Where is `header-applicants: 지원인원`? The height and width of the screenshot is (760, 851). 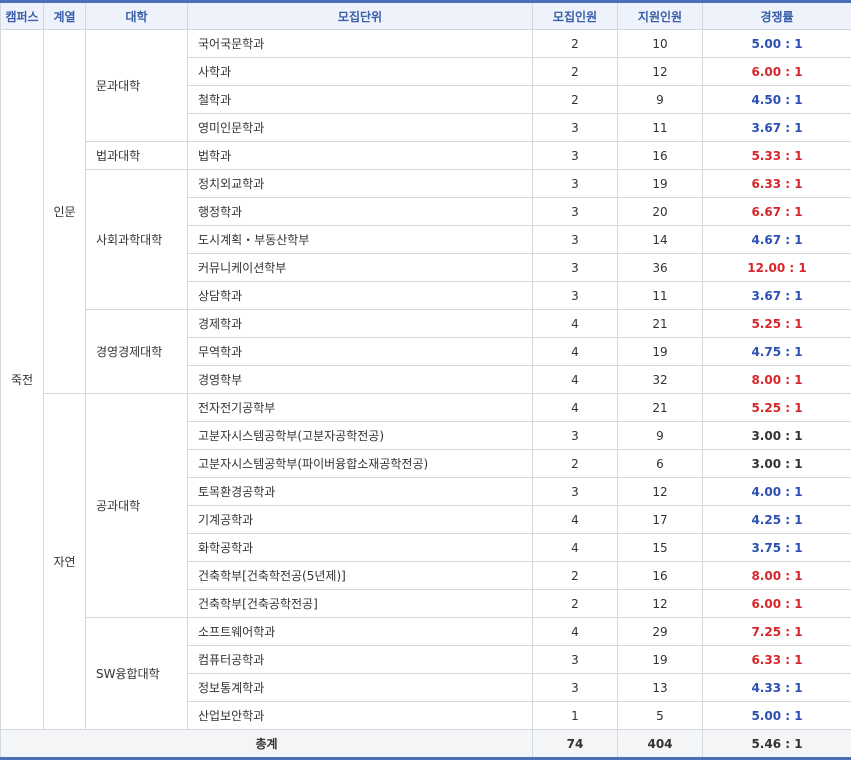
header-applicants: 지원인원 is located at coordinates (660, 15).